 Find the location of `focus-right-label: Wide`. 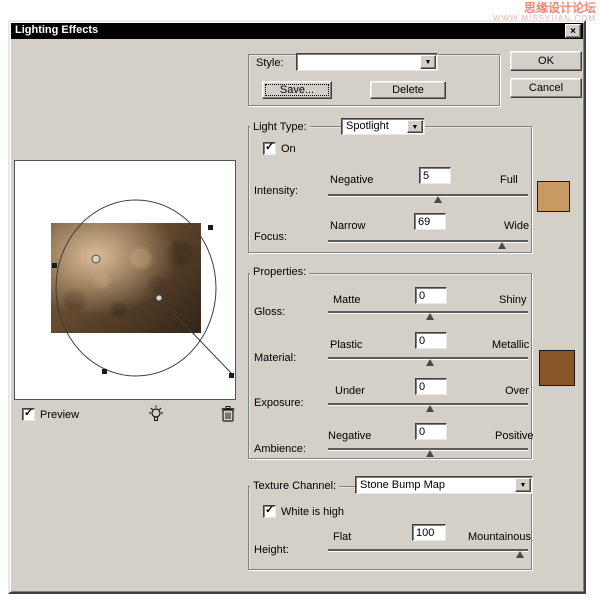

focus-right-label: Wide is located at coordinates (517, 226).